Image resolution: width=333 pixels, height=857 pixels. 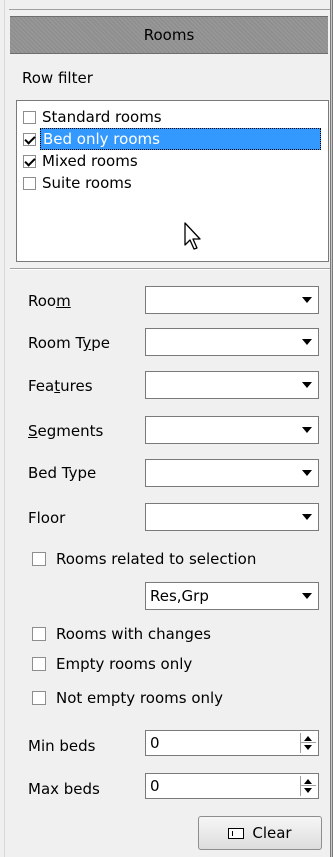 What do you see at coordinates (62, 746) in the screenshot?
I see `min-beds-label: Min beds` at bounding box center [62, 746].